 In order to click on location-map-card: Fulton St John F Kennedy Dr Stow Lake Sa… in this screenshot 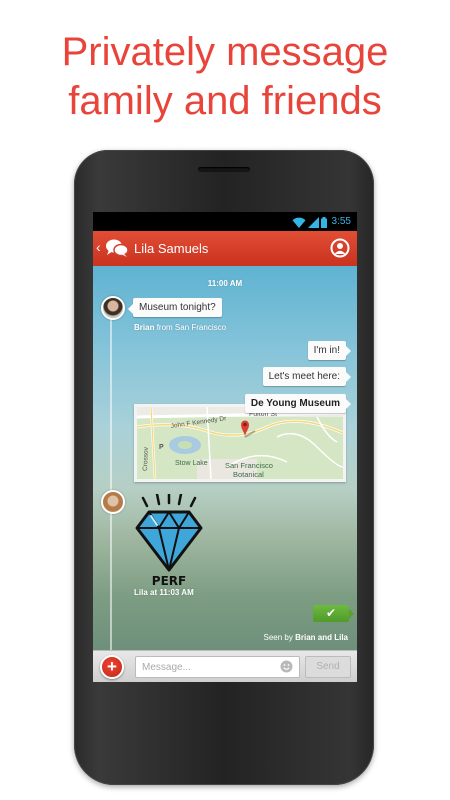, I will do `click(240, 443)`.